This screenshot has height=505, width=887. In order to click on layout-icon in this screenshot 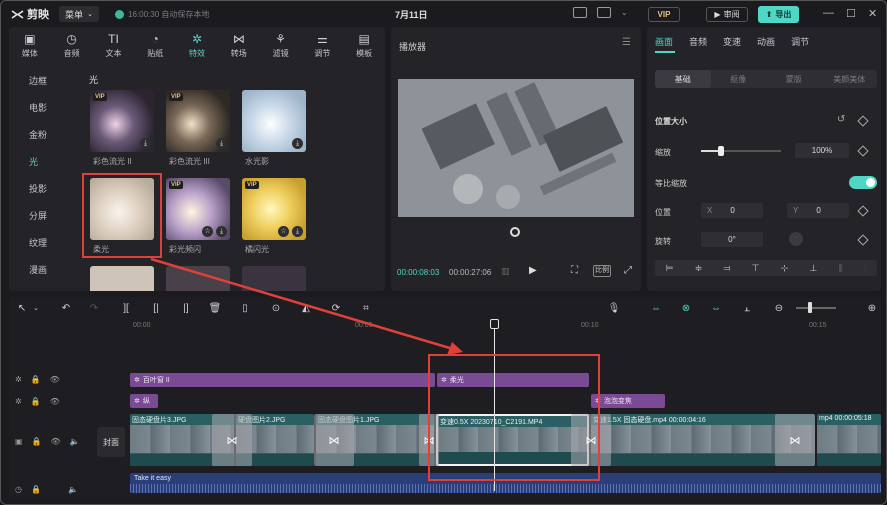, I will do `click(604, 12)`.